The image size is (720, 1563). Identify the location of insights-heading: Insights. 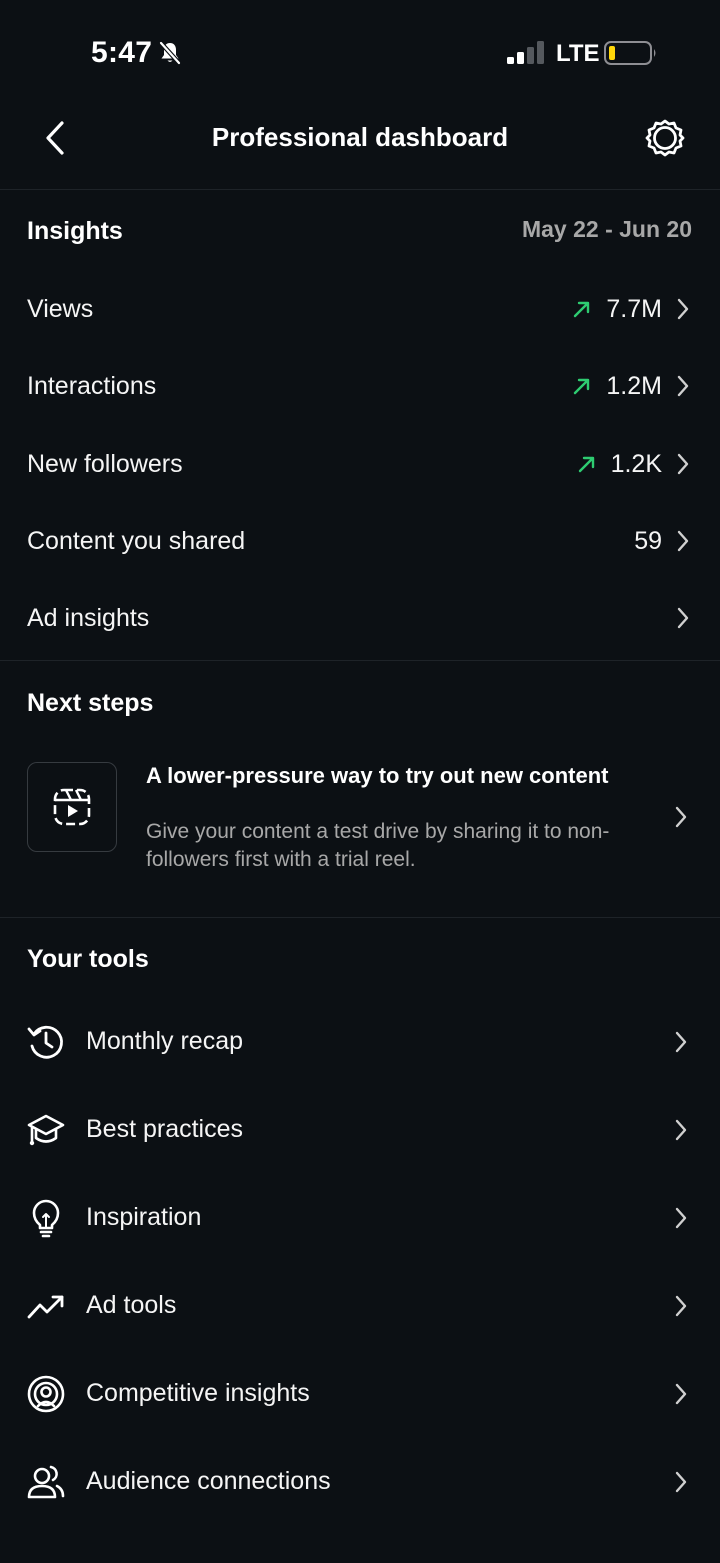
(75, 231).